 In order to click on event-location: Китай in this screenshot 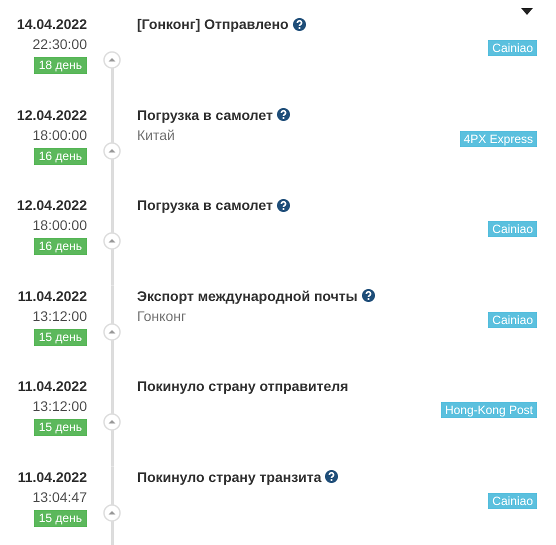, I will do `click(156, 135)`.